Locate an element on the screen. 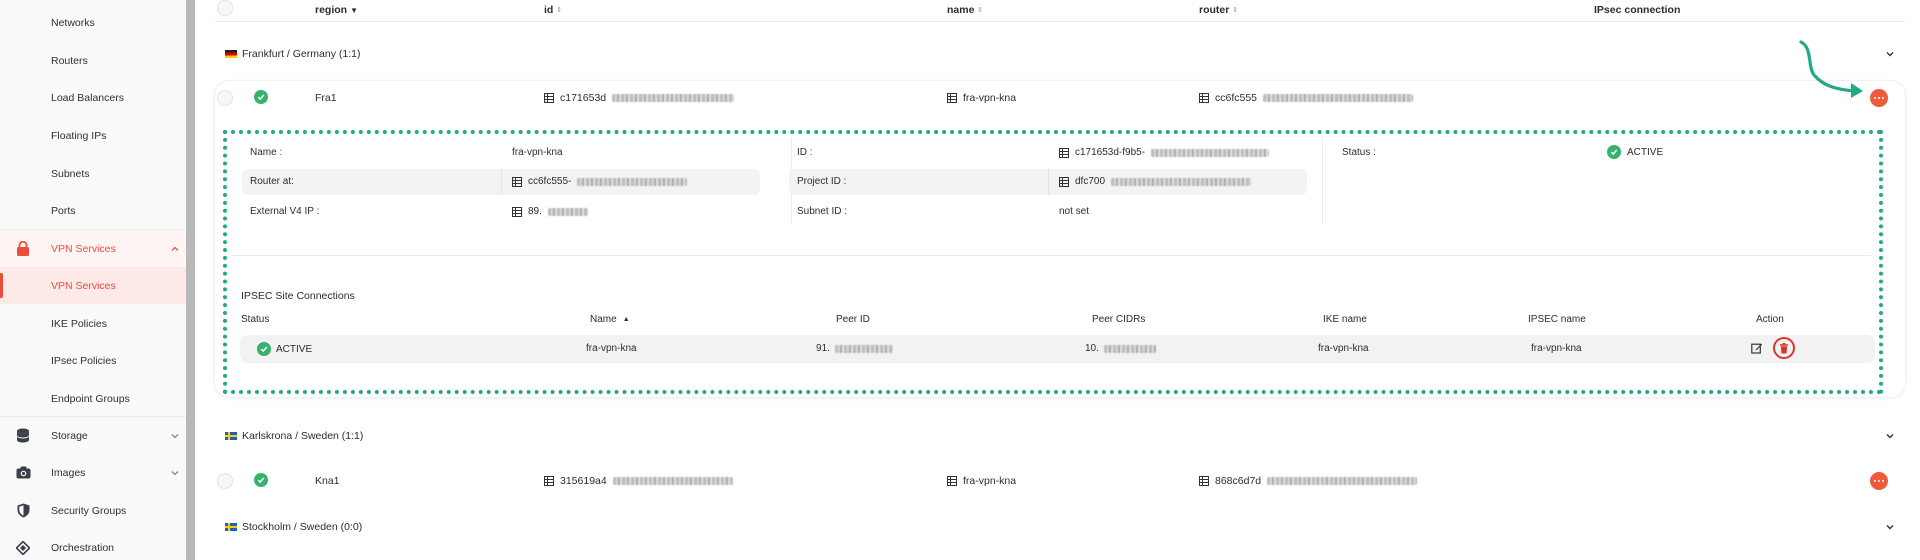  ipsec-header-ipsec: IPSEC name is located at coordinates (1557, 319).